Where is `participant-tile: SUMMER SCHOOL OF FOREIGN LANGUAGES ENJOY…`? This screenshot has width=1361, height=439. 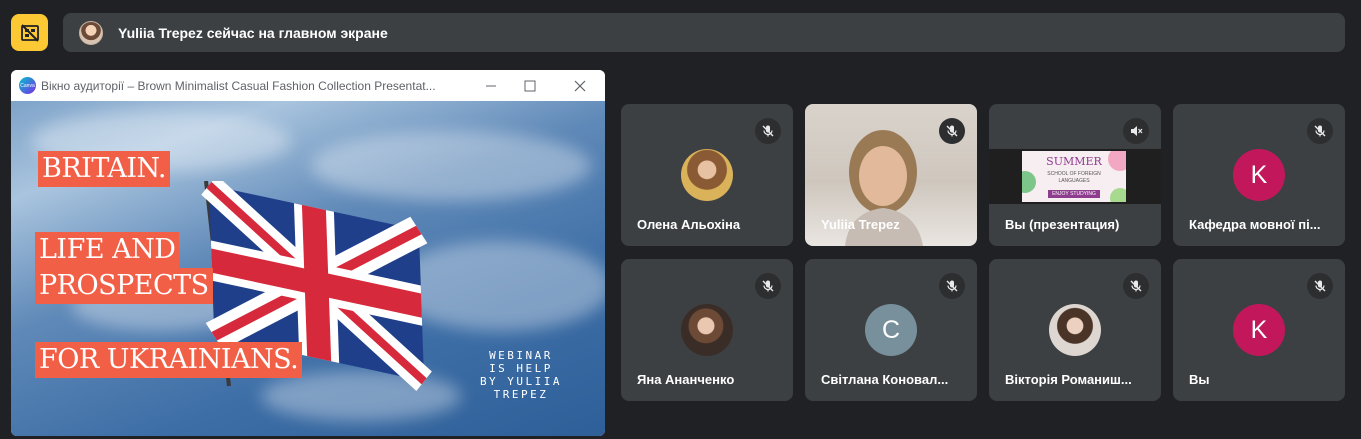
participant-tile: SUMMER SCHOOL OF FOREIGN LANGUAGES ENJOY… is located at coordinates (1075, 175).